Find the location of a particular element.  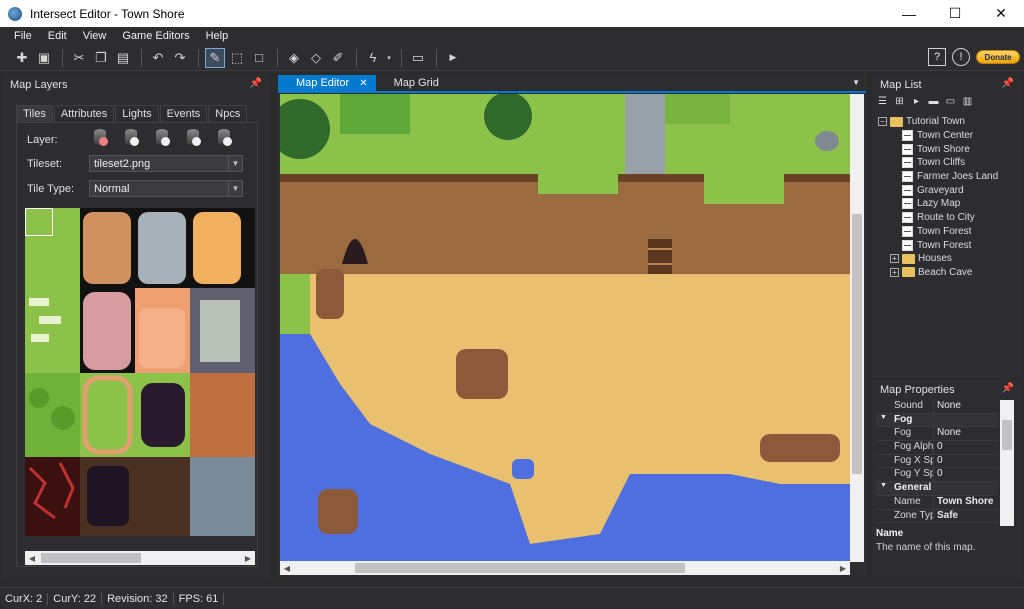

property-row: Sound None is located at coordinates (937, 407).